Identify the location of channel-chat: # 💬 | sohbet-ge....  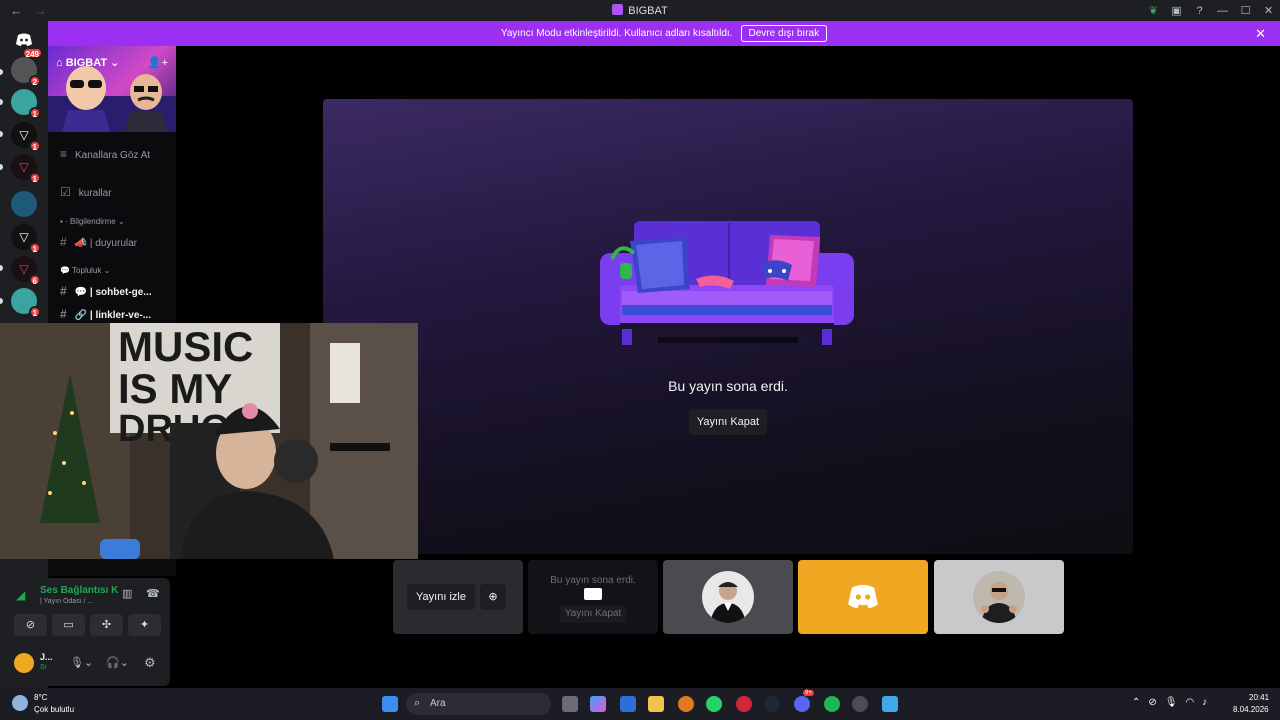
(106, 291).